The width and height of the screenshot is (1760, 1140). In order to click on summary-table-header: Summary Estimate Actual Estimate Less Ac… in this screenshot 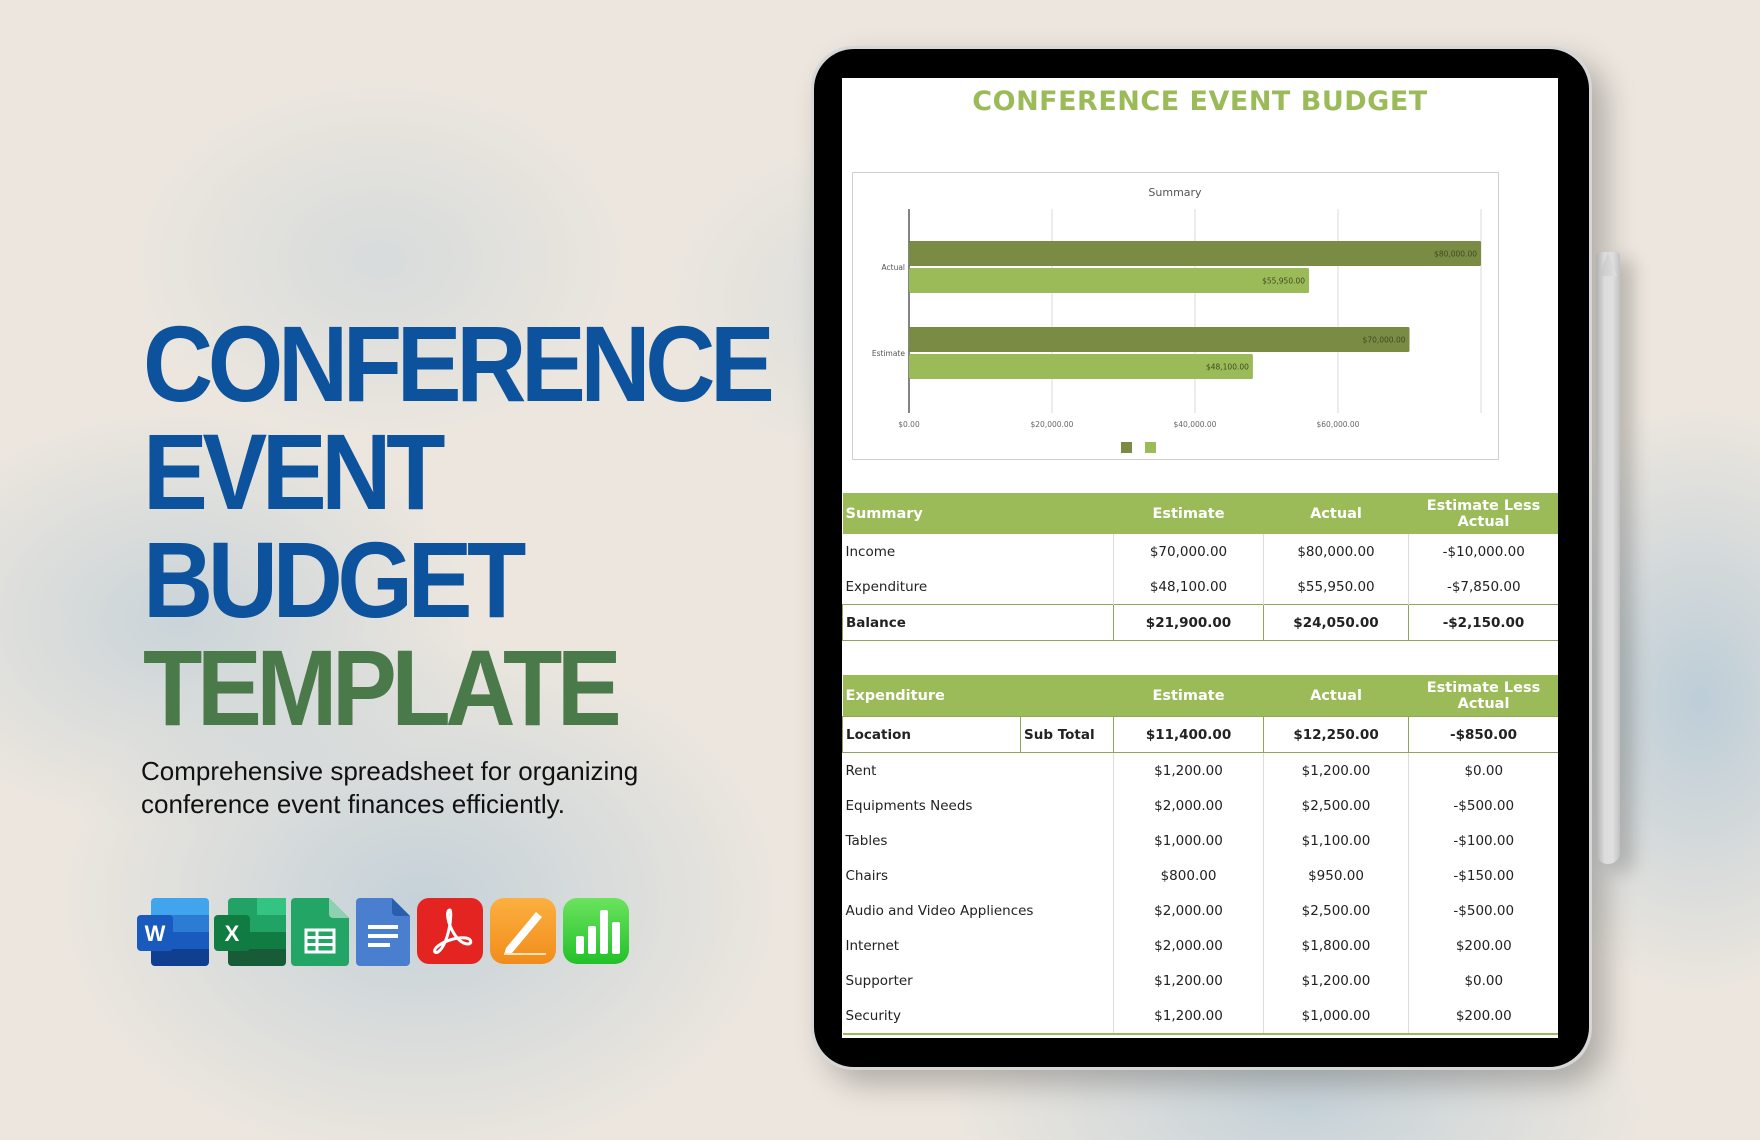, I will do `click(1200, 513)`.